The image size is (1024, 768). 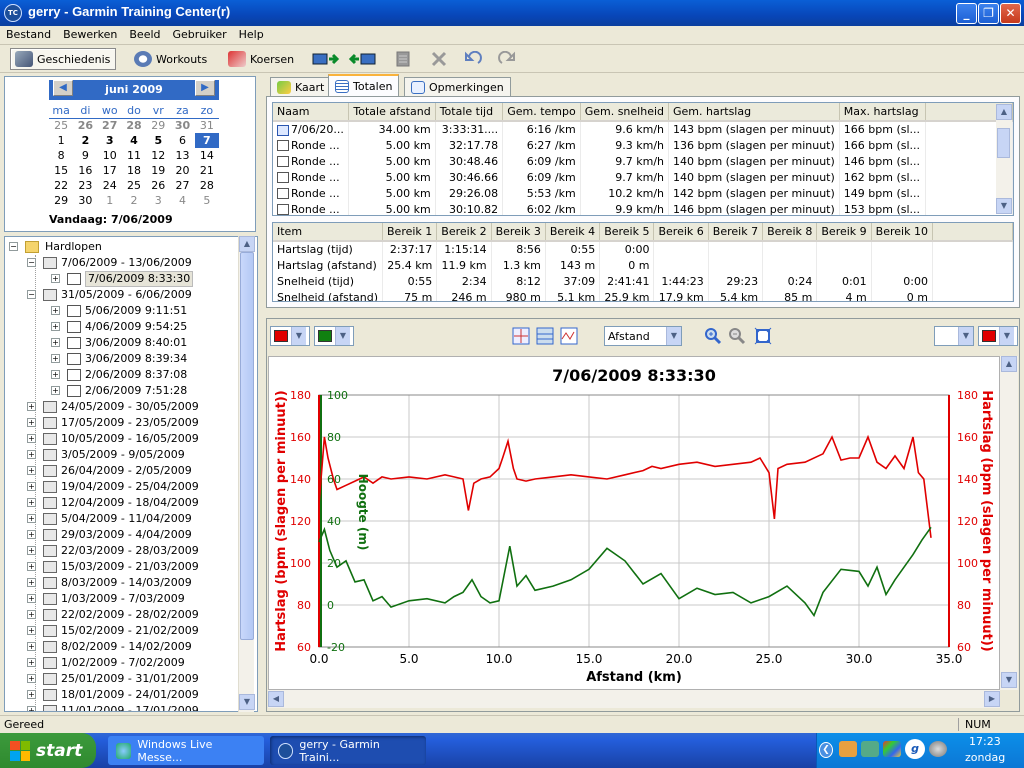 What do you see at coordinates (110, 200) in the screenshot?
I see `calendar-day: 1` at bounding box center [110, 200].